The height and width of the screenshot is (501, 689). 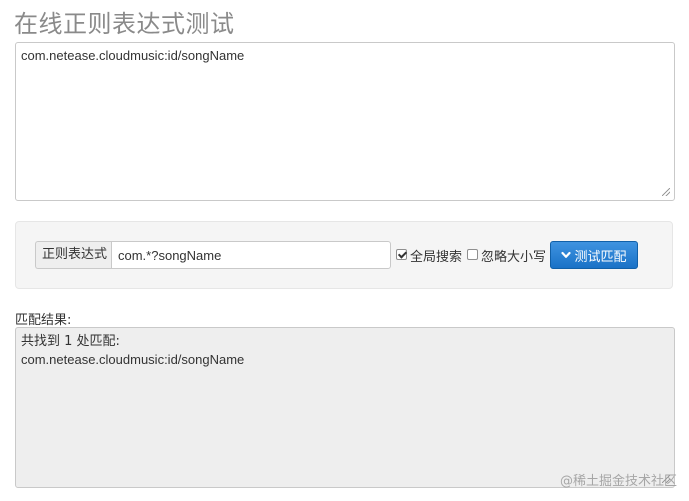 I want to click on result-label: 匹配结果:, so click(x=43, y=320).